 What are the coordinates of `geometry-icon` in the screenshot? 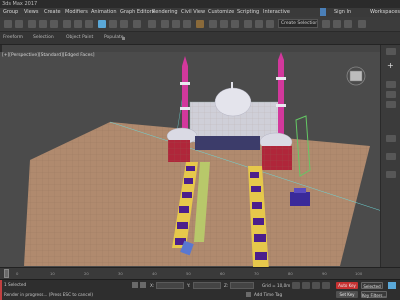 It's located at (391, 84).